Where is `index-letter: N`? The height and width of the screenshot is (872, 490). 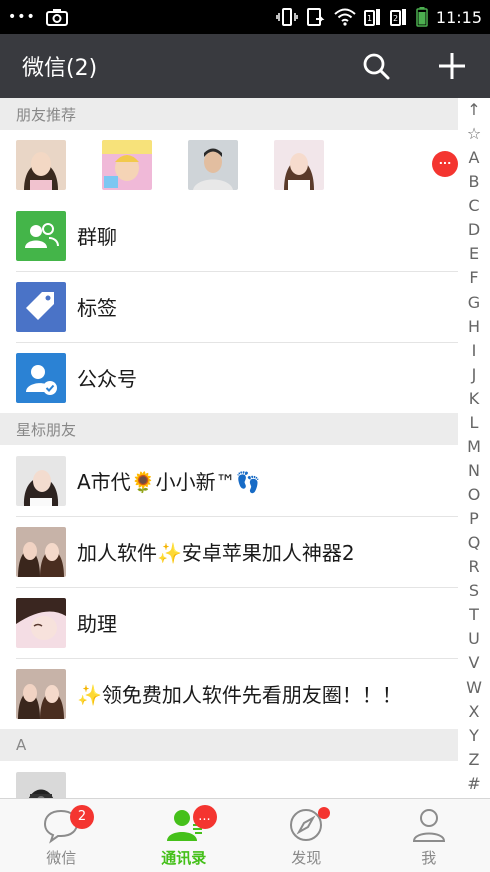 index-letter: N is located at coordinates (474, 471).